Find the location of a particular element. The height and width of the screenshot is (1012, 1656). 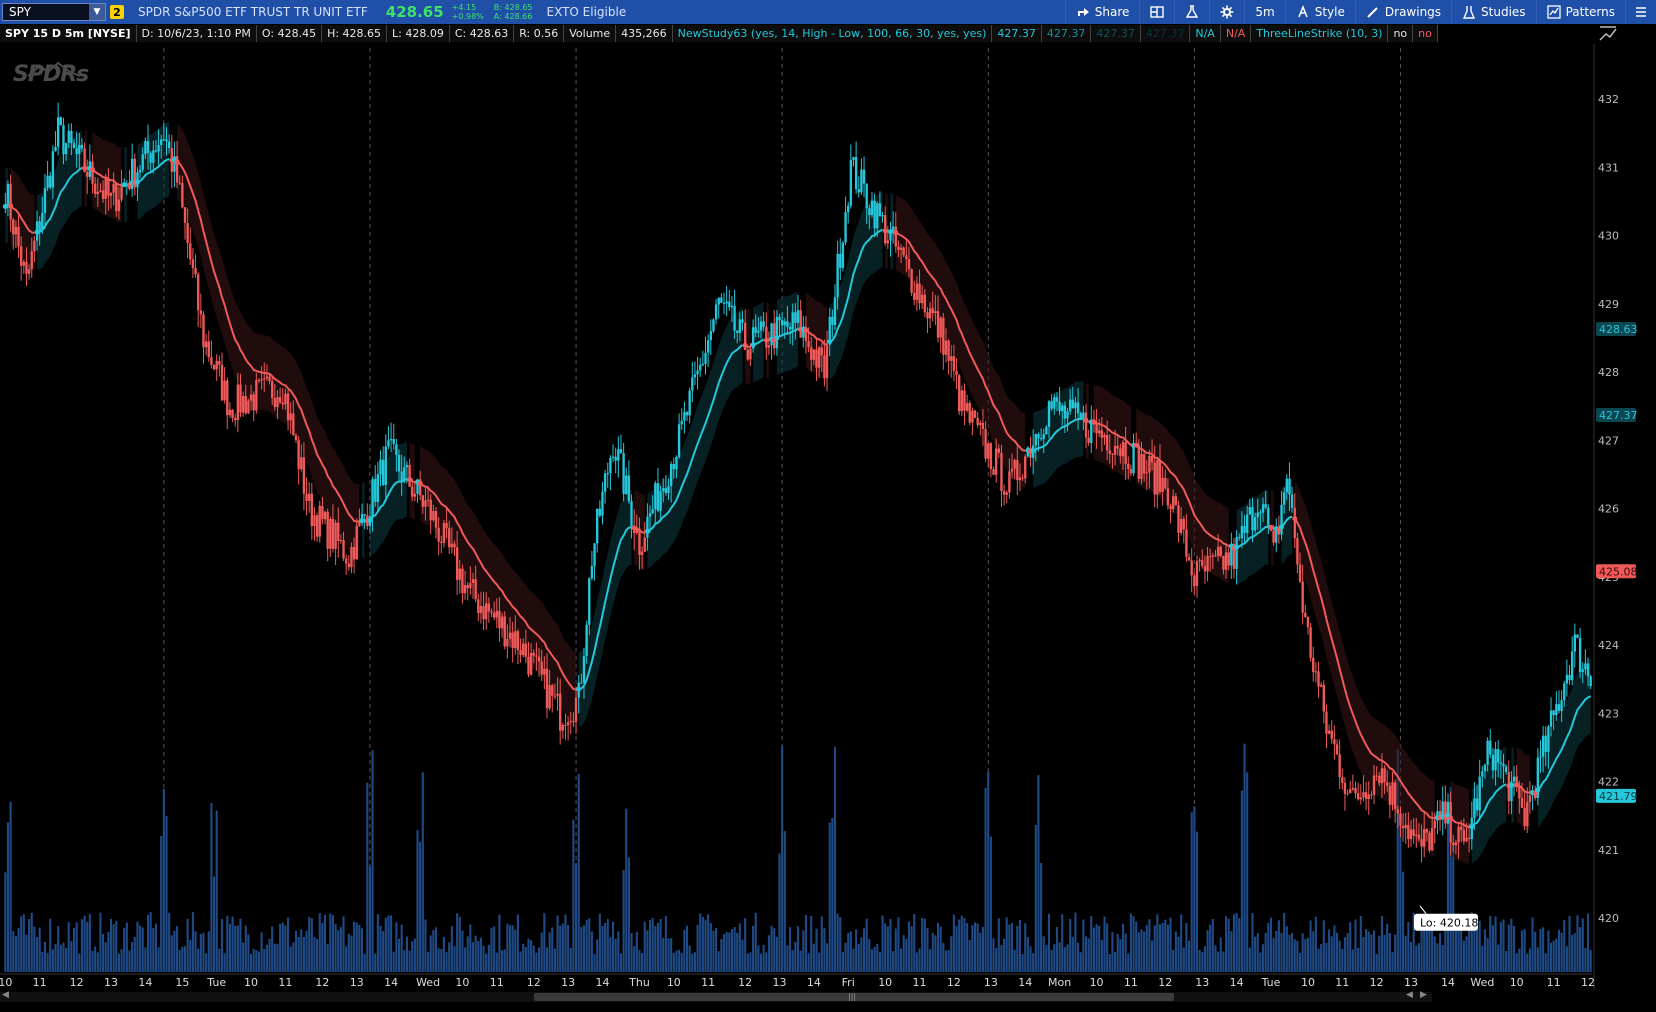

patterns-button: Patterns is located at coordinates (1580, 12).